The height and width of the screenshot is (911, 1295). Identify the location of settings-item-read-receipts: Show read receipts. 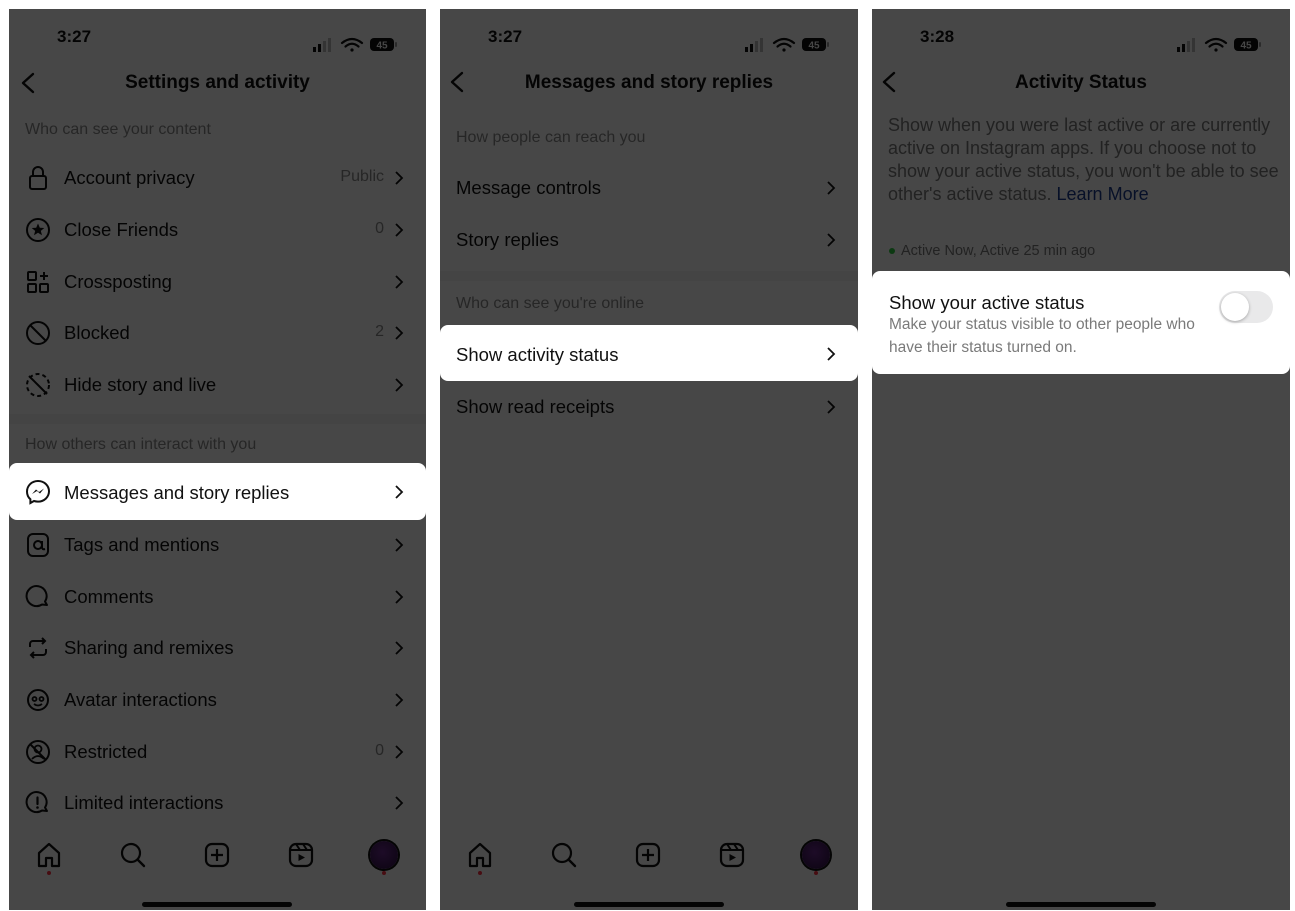
(649, 407).